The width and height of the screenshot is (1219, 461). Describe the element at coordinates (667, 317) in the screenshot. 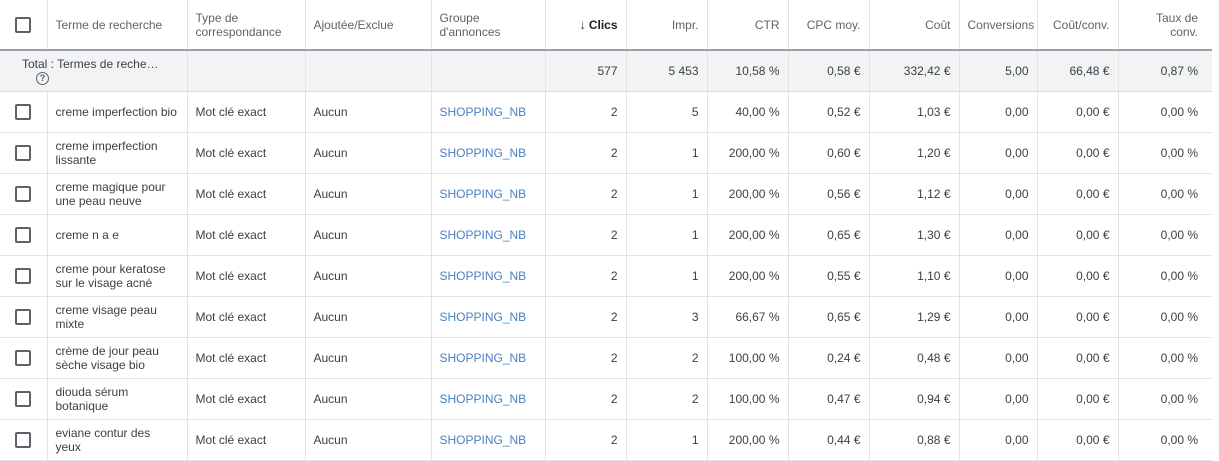

I see `impressions-cell: 3` at that location.